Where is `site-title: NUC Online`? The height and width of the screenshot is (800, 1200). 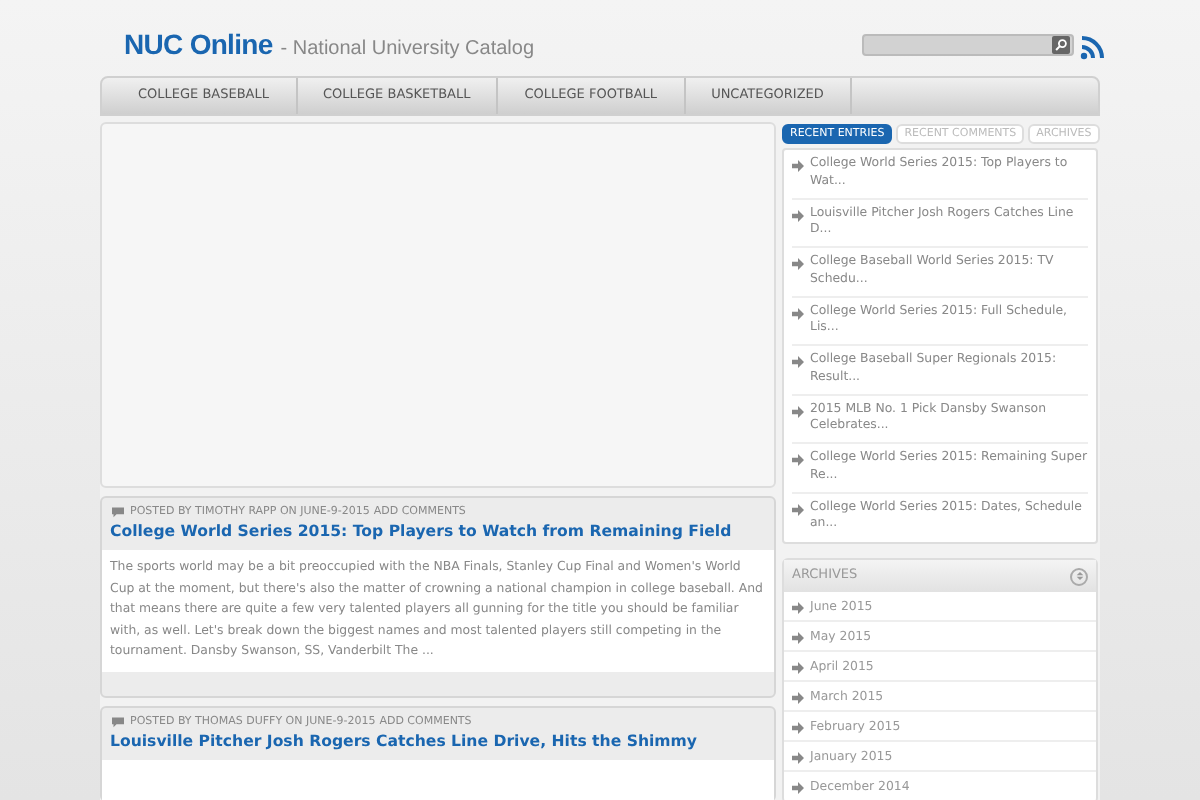
site-title: NUC Online is located at coordinates (198, 44).